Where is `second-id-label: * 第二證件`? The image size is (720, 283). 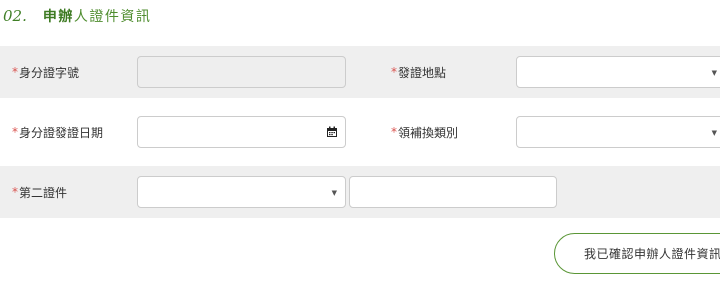
second-id-label: * 第二證件 is located at coordinates (39, 192).